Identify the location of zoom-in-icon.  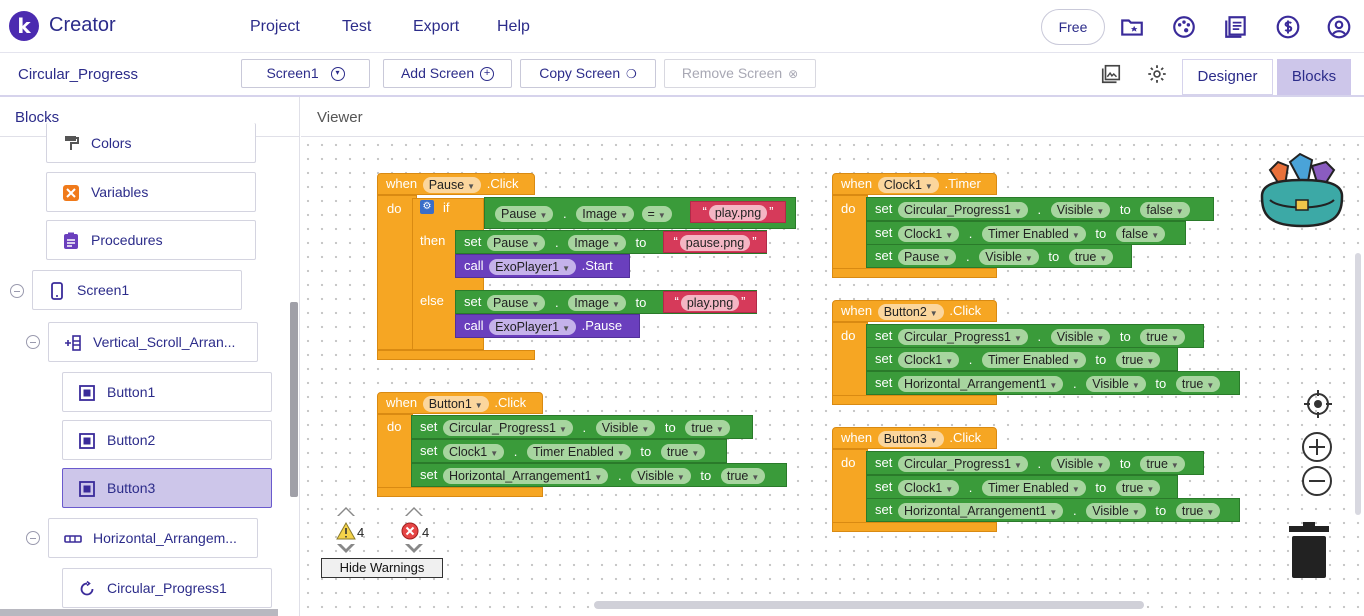
(1317, 447).